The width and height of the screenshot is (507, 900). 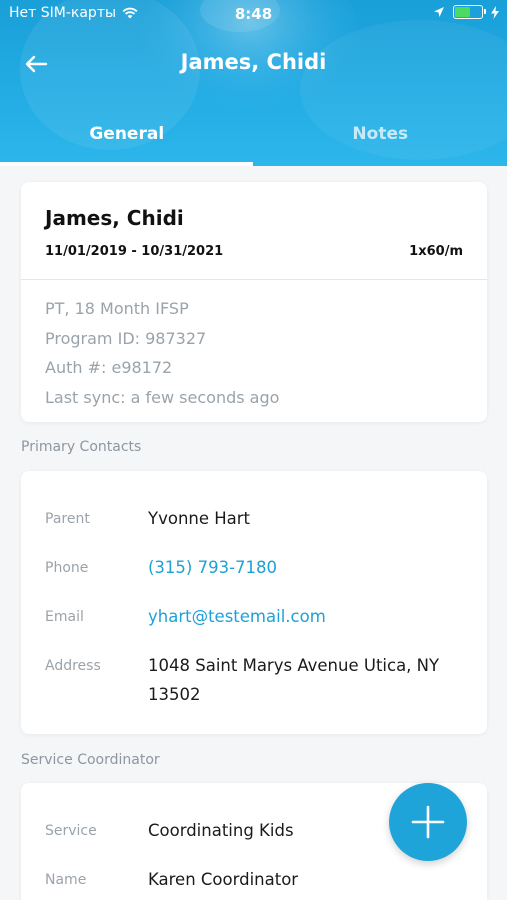 What do you see at coordinates (134, 251) in the screenshot?
I see `authorization-dates: 11/01/2019 - 10/31/2021` at bounding box center [134, 251].